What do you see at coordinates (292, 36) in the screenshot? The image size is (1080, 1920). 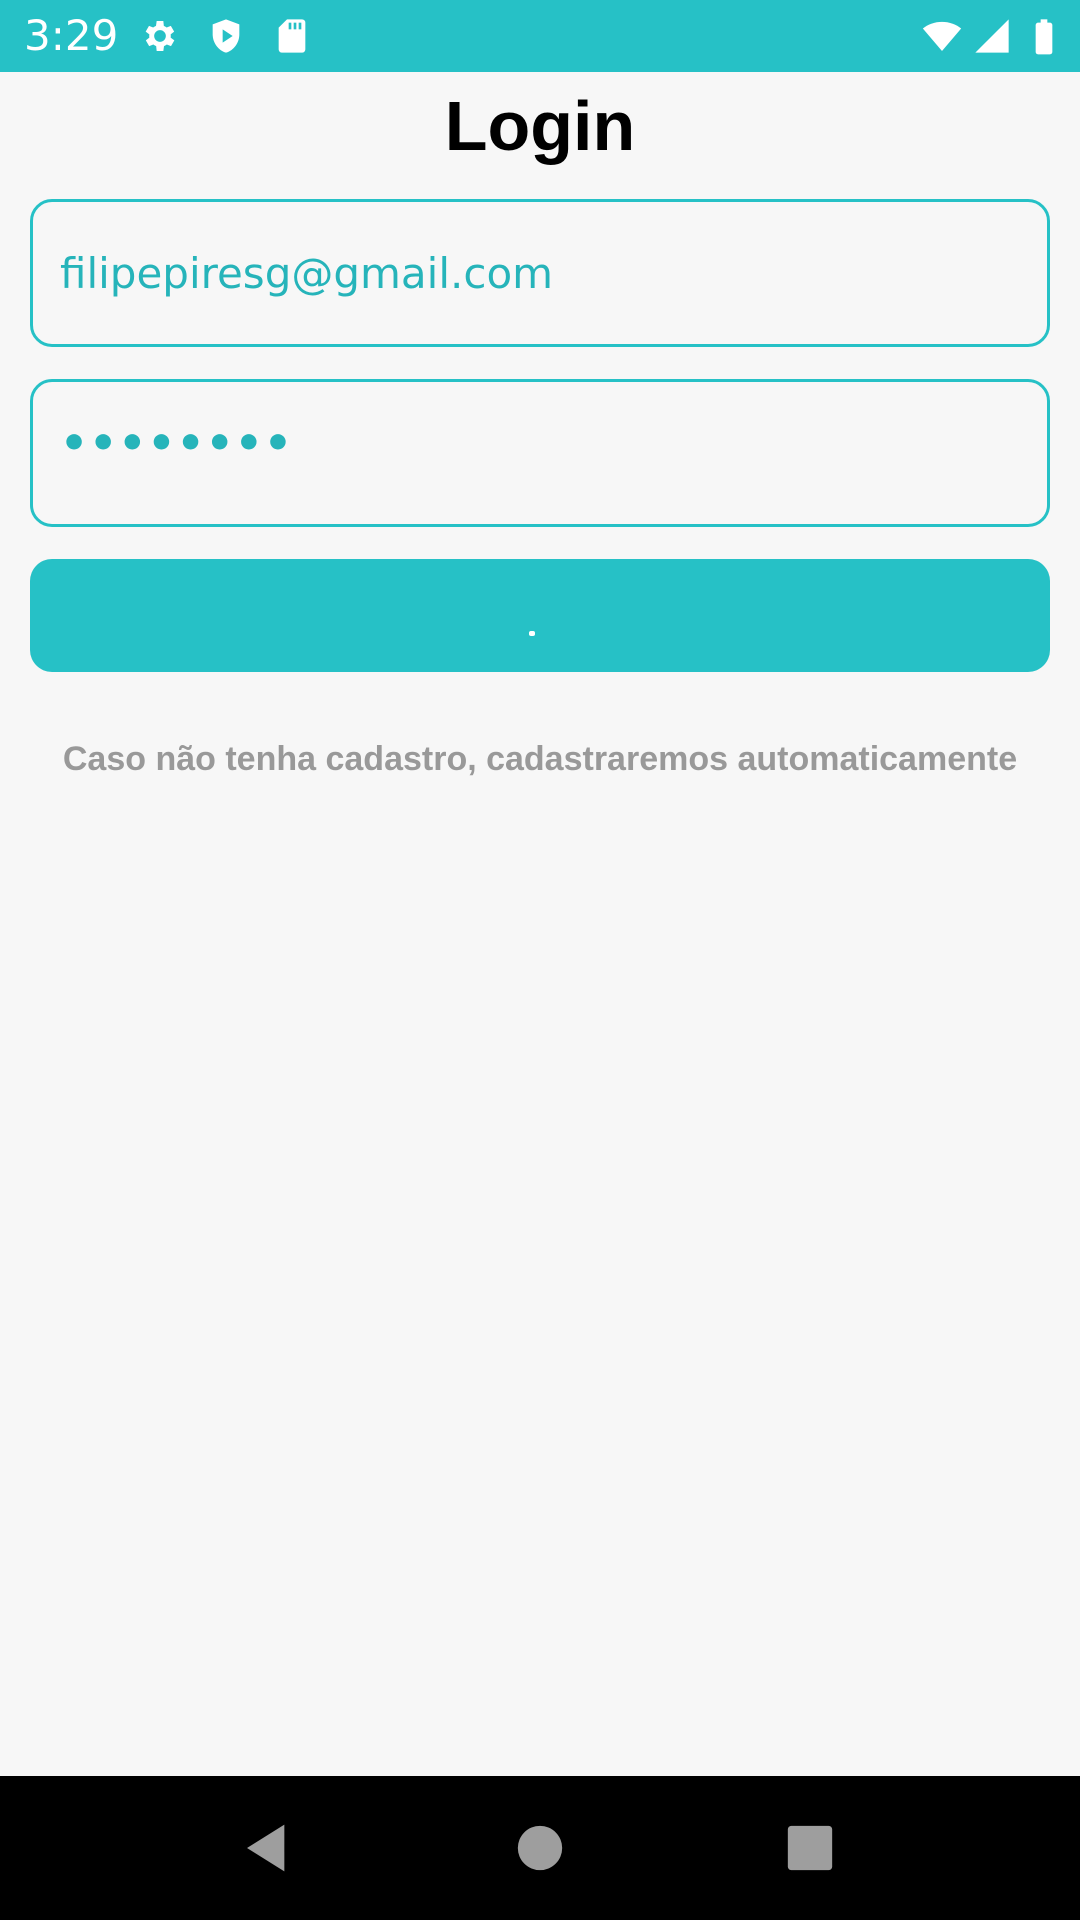 I see `sd-card-icon` at bounding box center [292, 36].